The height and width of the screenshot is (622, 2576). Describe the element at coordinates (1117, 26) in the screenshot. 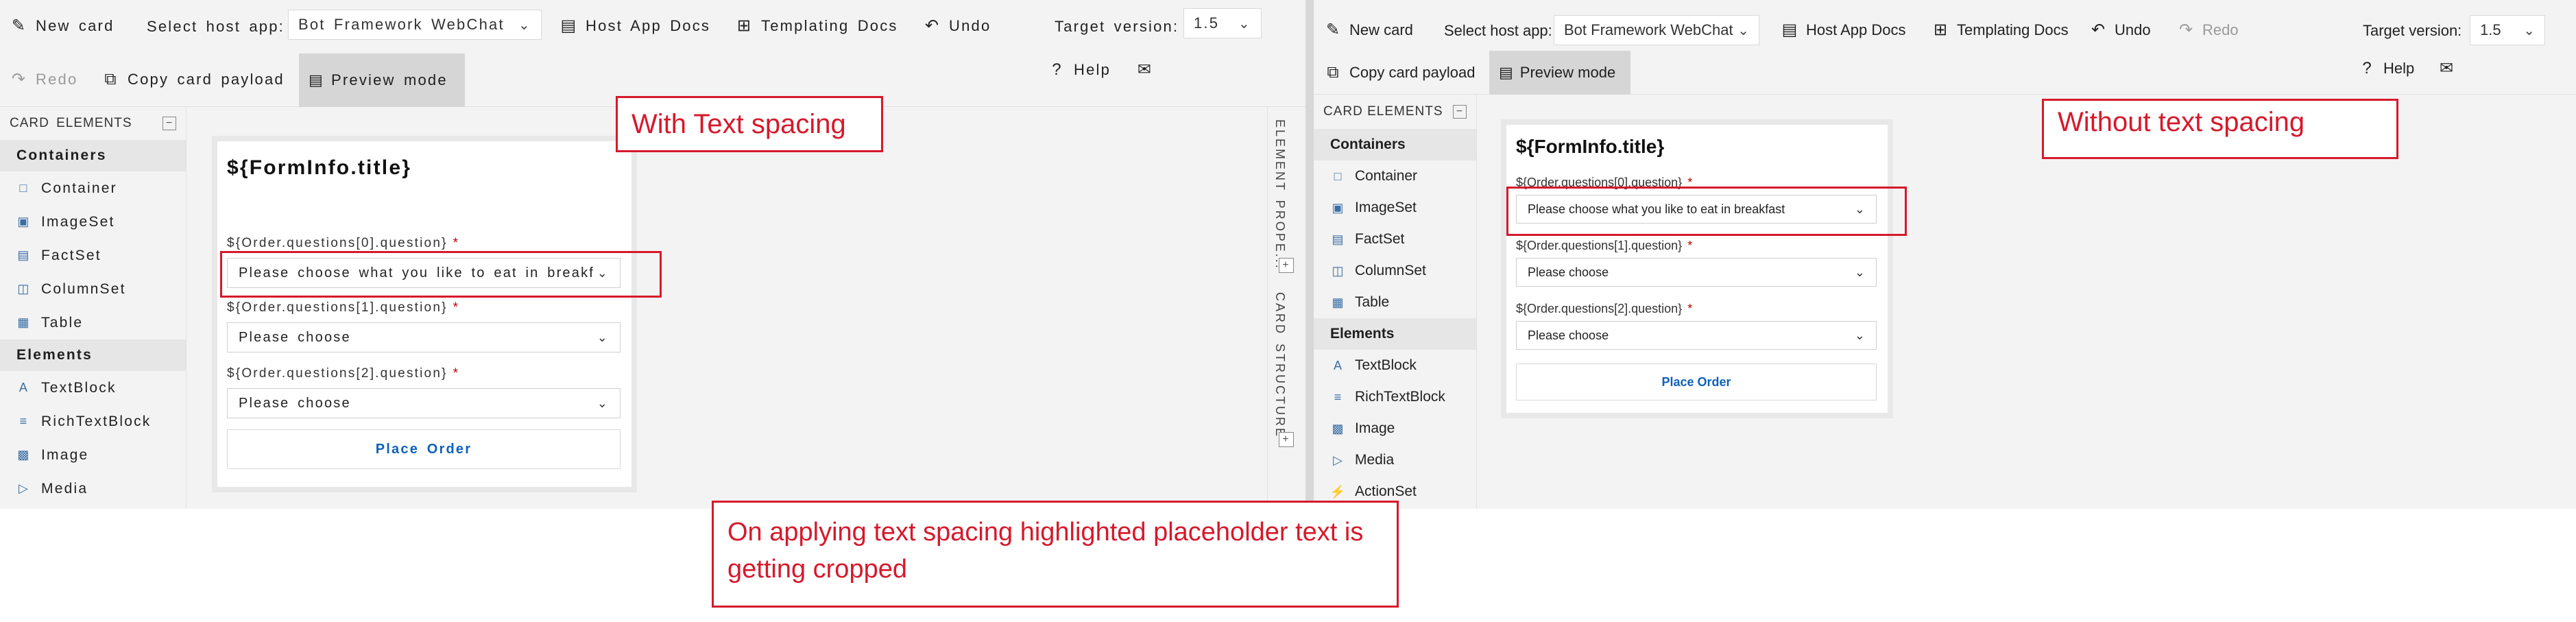

I see `target-version-label: Target version:` at that location.